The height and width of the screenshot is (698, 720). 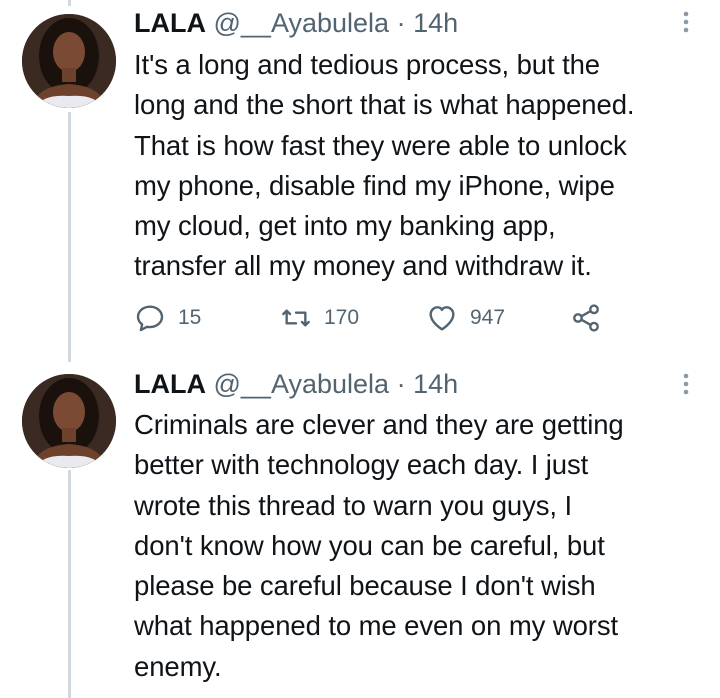 I want to click on tweet-text-line: It's a long and tedious process, but the, so click(x=367, y=64).